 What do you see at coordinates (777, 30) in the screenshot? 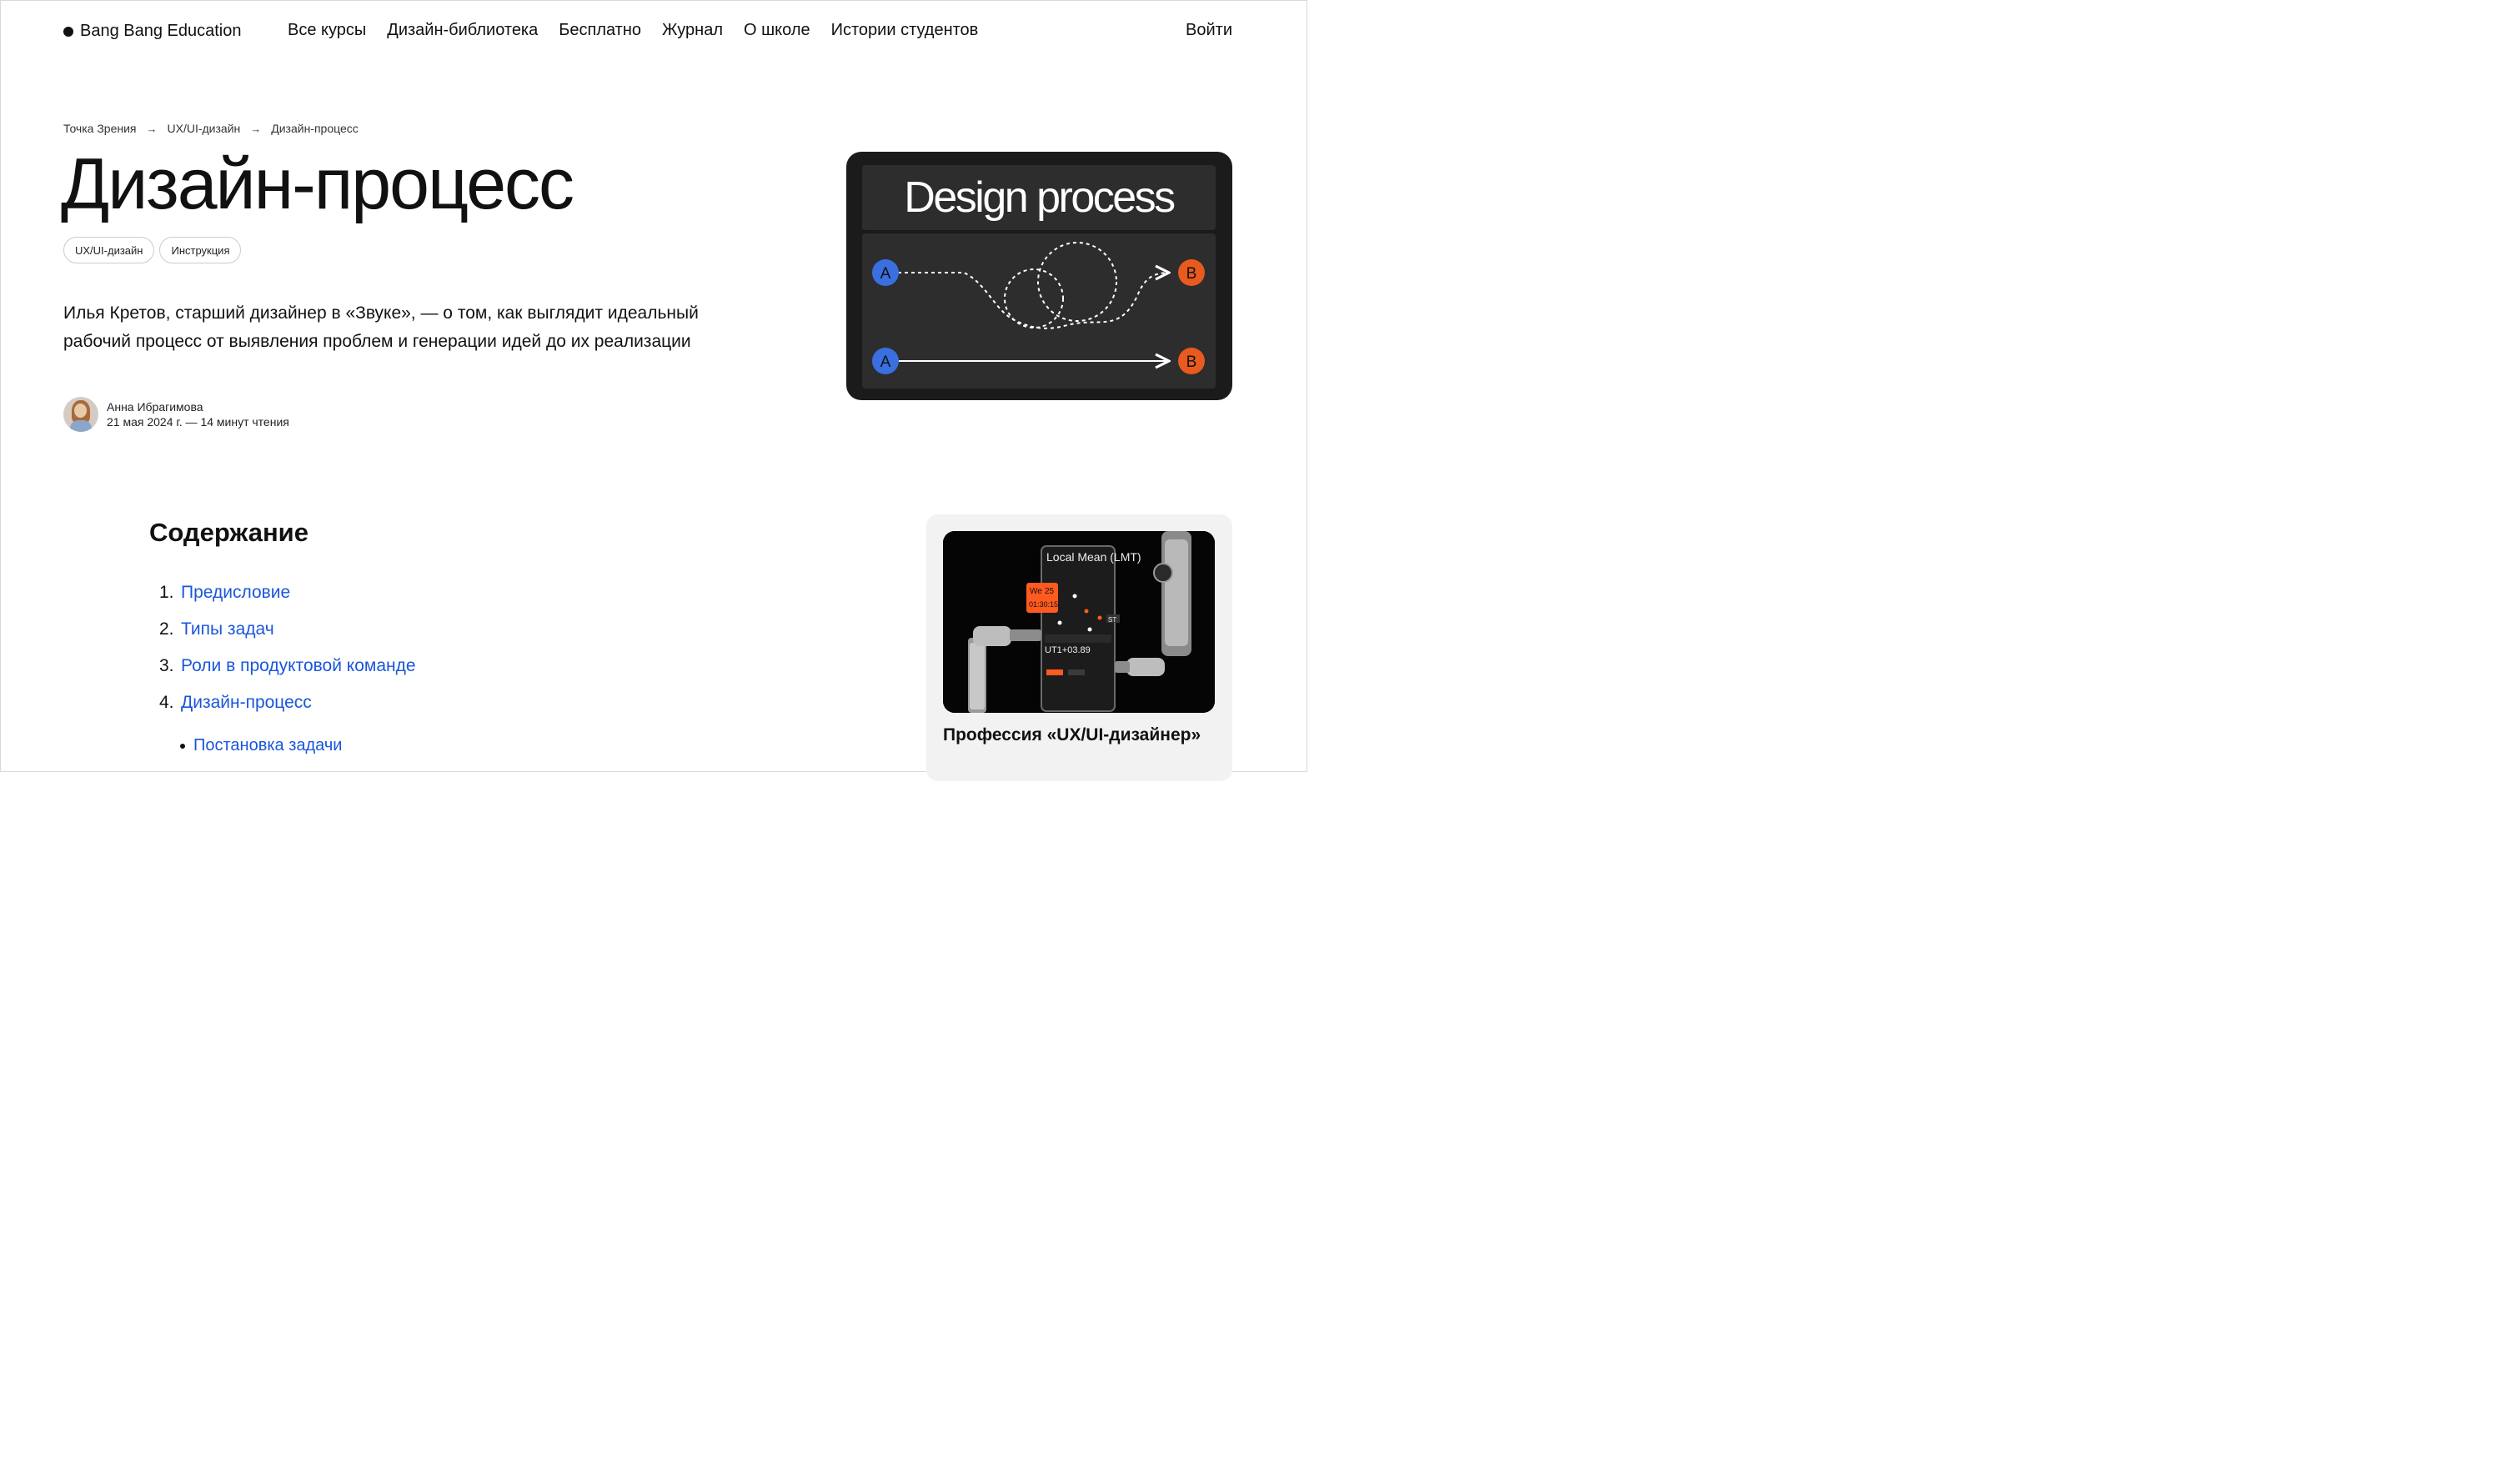
I see `nav-about: О школе` at bounding box center [777, 30].